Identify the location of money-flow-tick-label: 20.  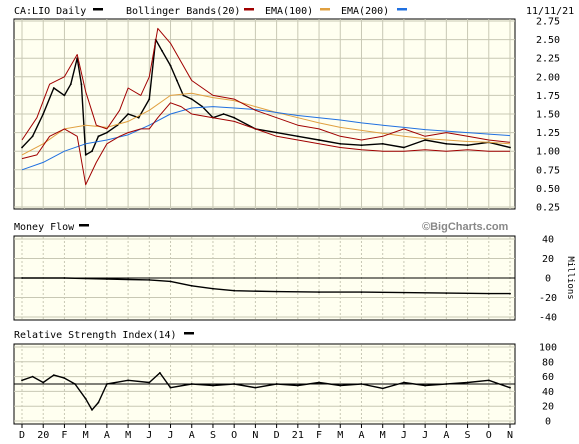
(548, 259).